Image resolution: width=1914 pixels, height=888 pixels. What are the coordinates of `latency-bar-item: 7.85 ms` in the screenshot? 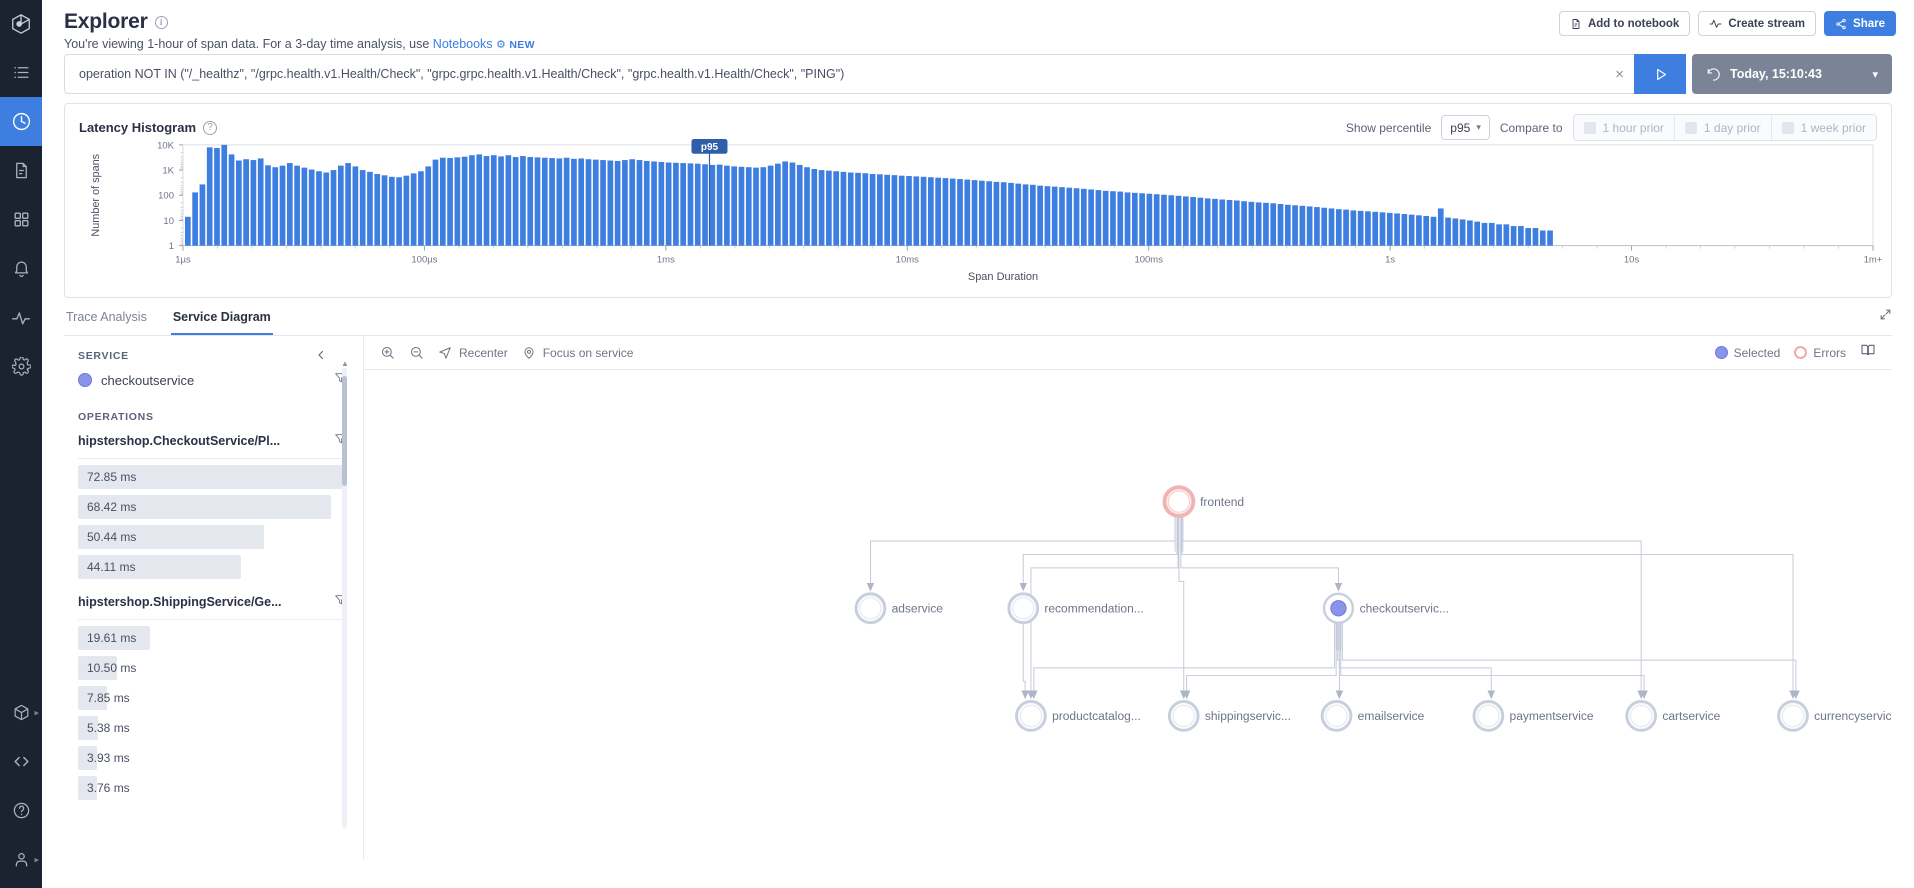 It's located at (212, 698).